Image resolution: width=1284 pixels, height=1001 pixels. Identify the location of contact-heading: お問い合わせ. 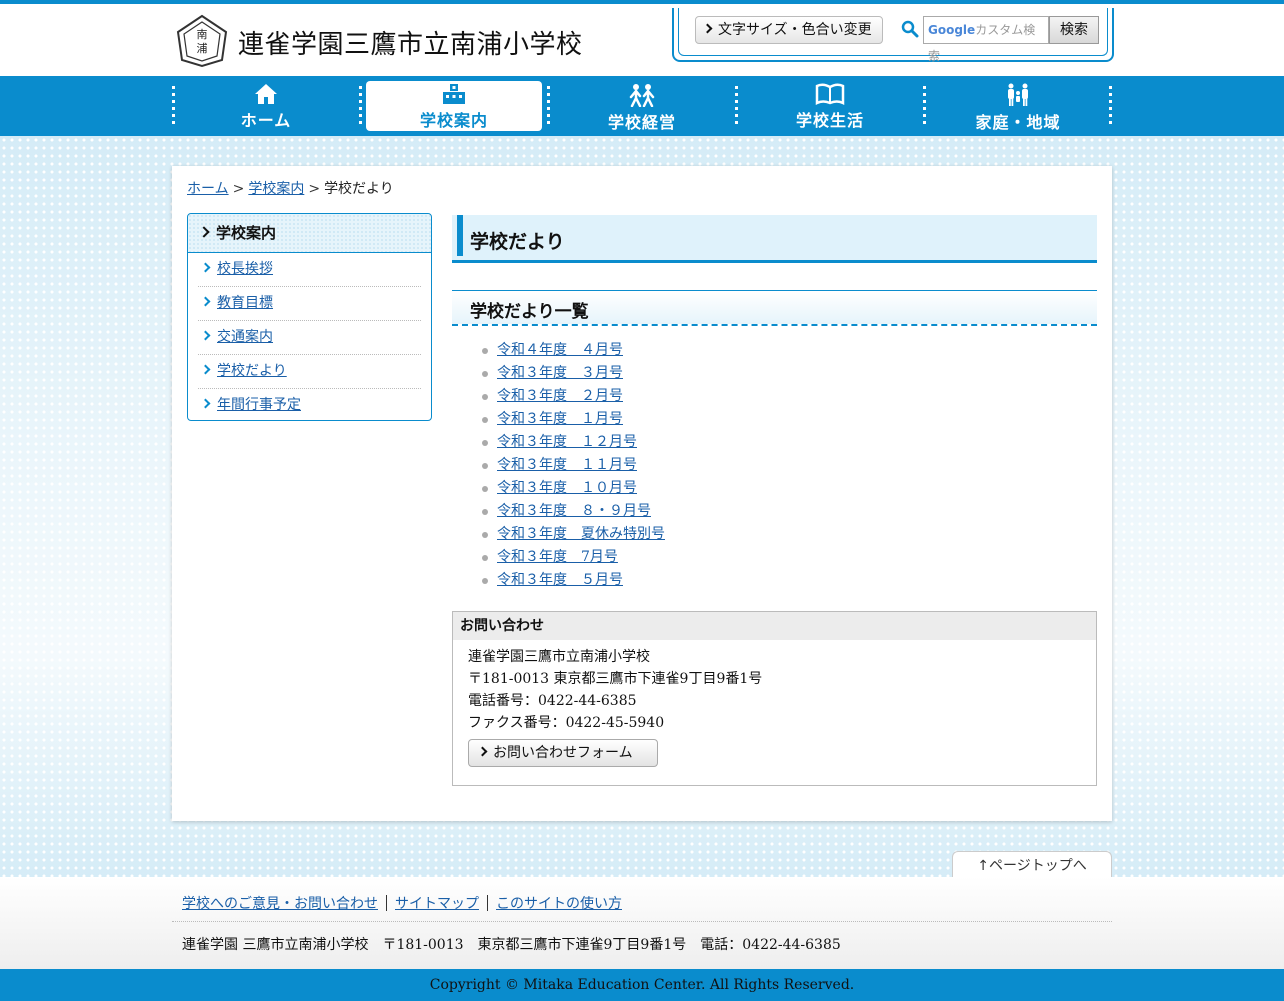
(774, 626).